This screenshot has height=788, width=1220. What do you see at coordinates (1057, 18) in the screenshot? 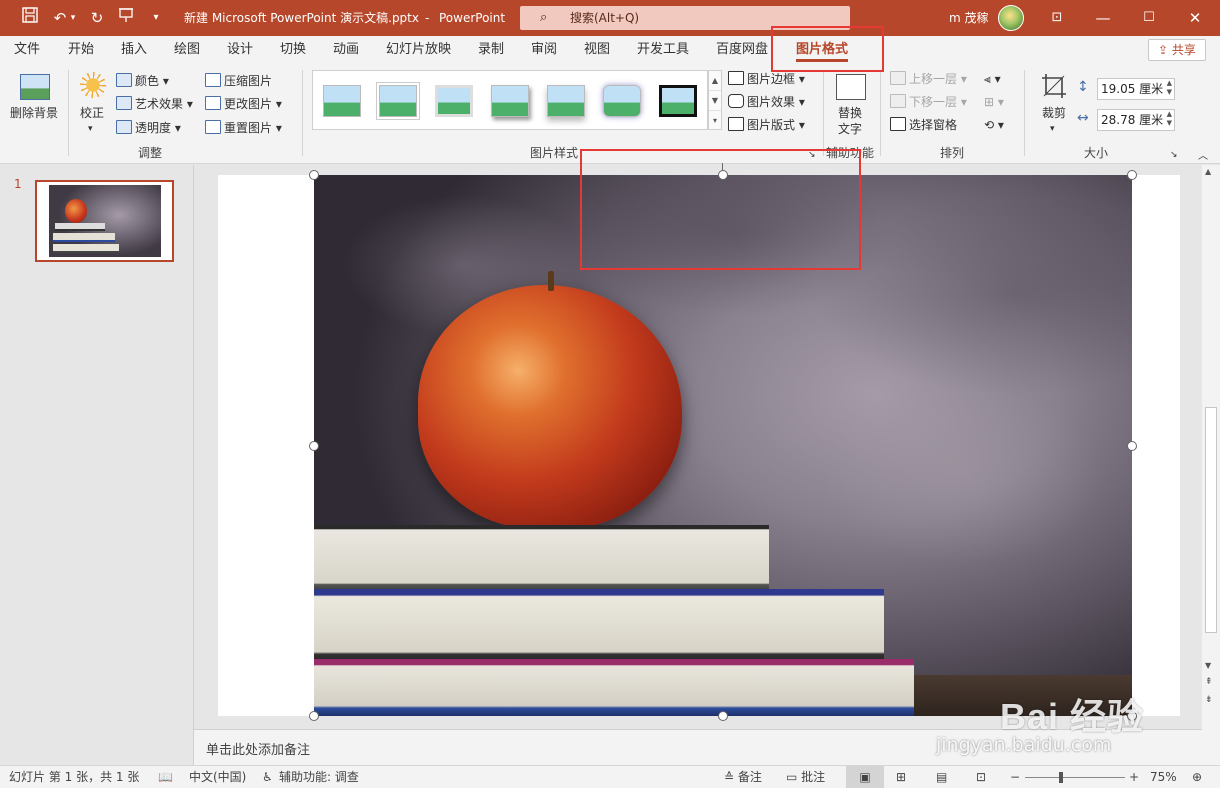
I see `ribbon-display-icon: ⊡` at bounding box center [1057, 18].